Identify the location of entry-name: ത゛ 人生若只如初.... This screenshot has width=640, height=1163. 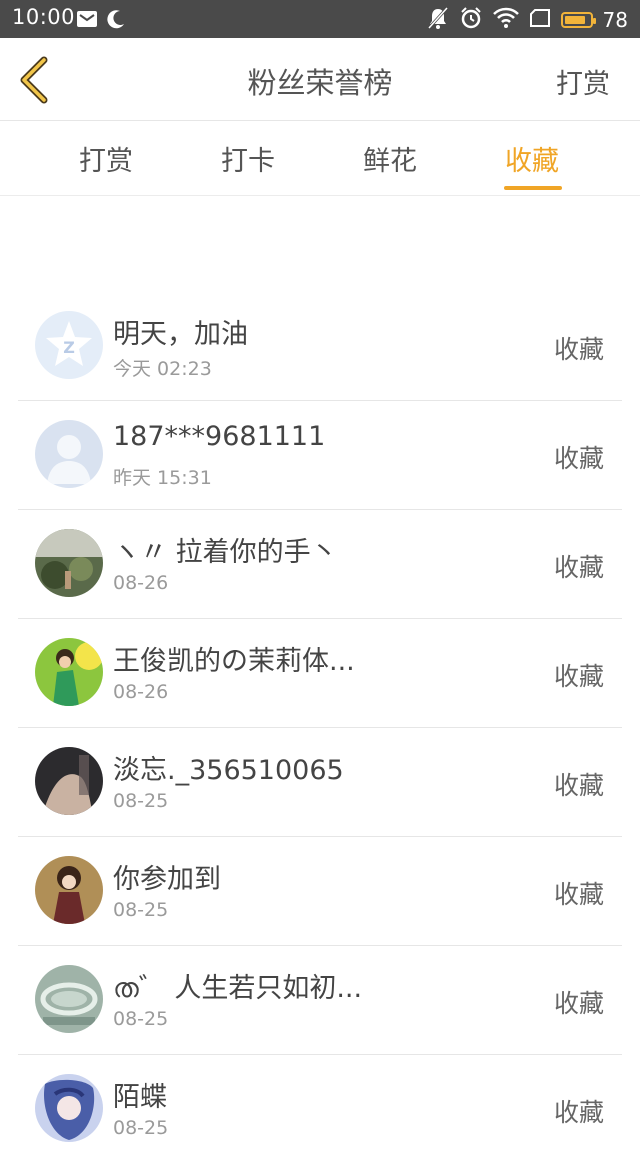
(238, 988).